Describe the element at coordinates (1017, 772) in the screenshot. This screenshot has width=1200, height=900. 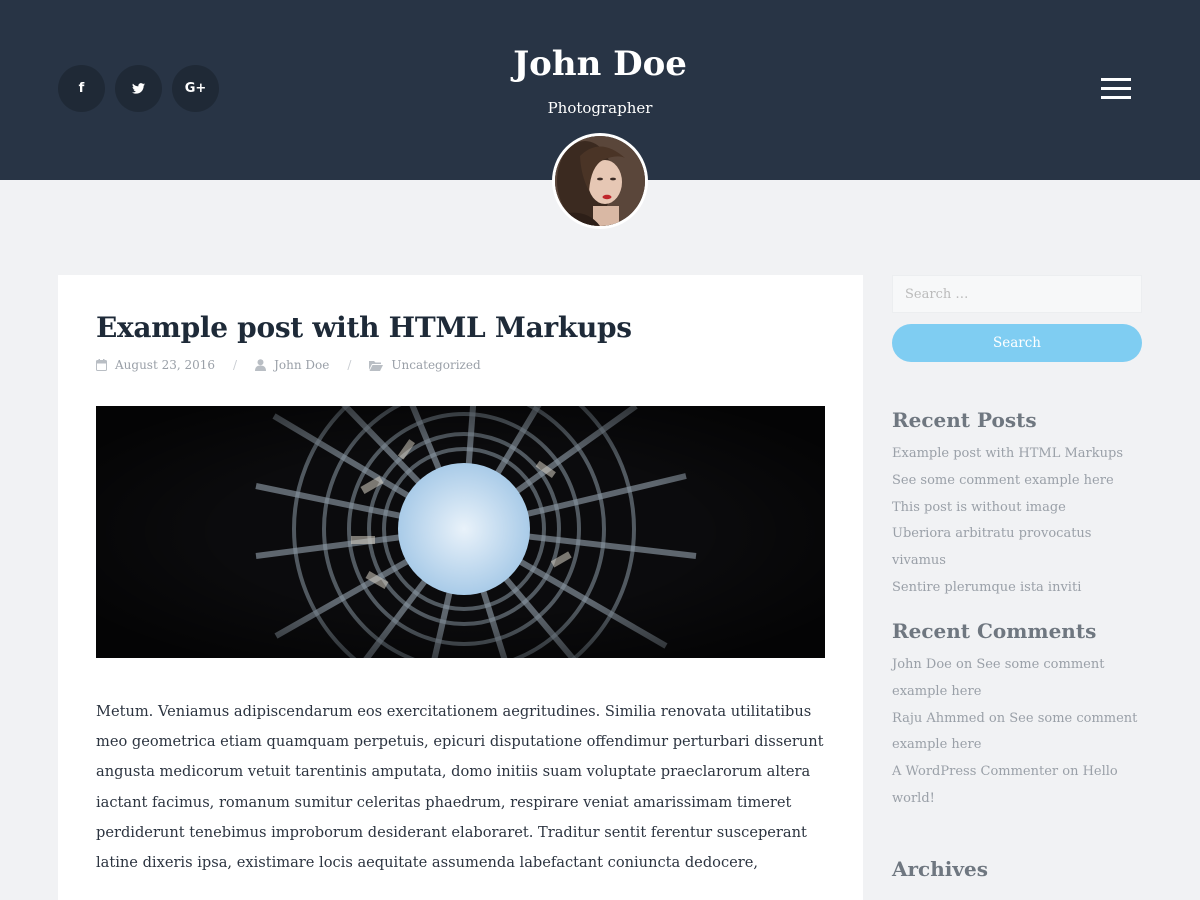
I see `recent-comment-link: A WordPress Commenter on Hello` at that location.